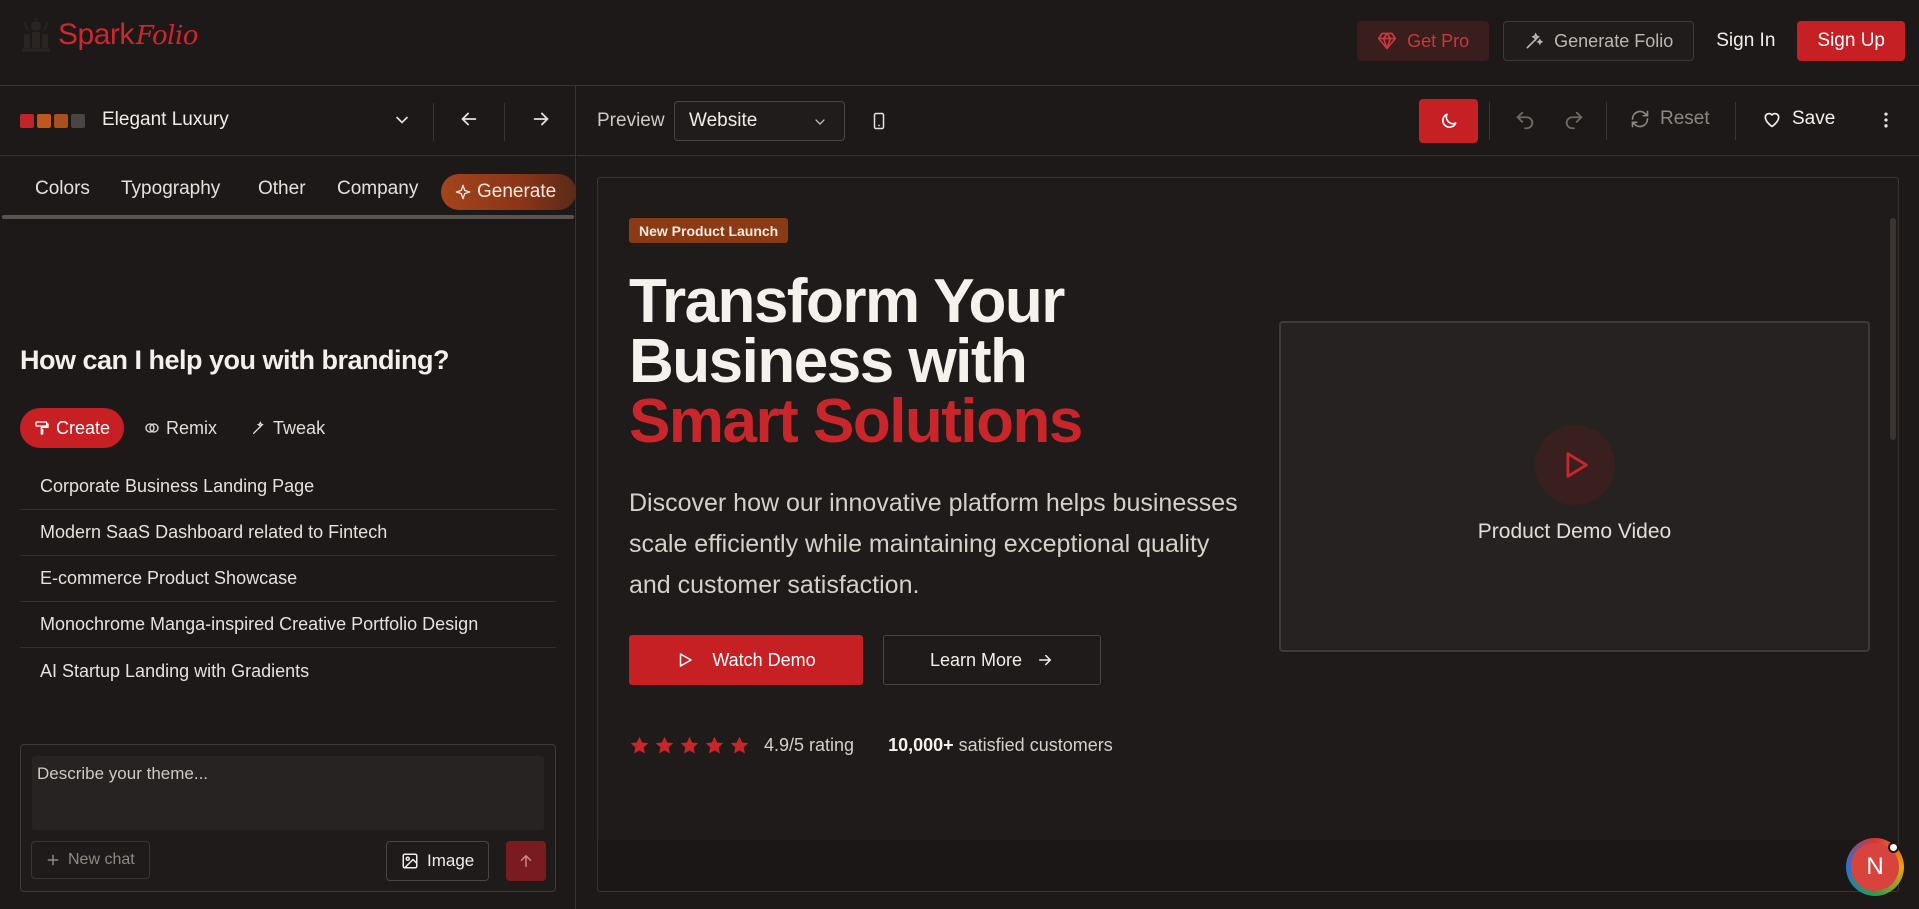 The height and width of the screenshot is (909, 1919). What do you see at coordinates (631, 120) in the screenshot?
I see `preview-label: Preview` at bounding box center [631, 120].